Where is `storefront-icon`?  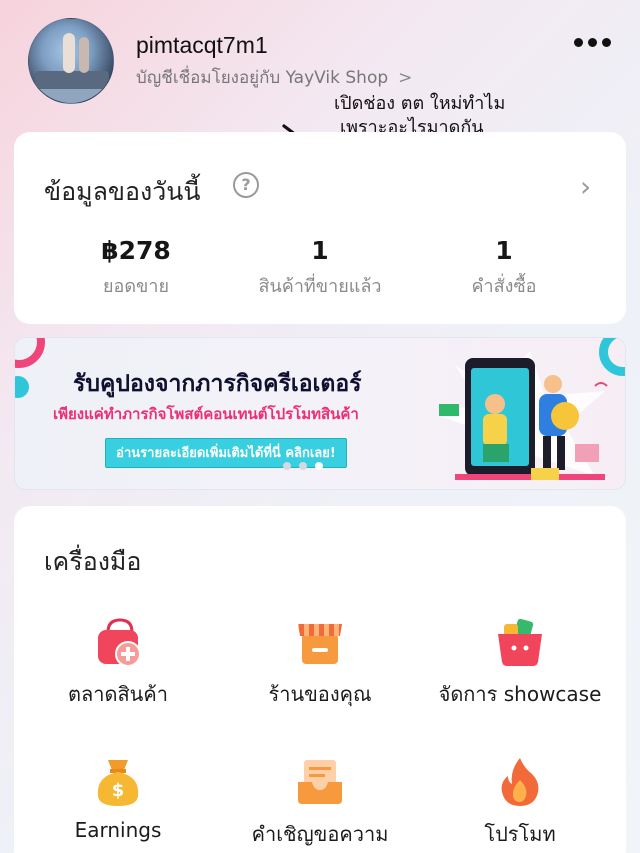
storefront-icon is located at coordinates (320, 642).